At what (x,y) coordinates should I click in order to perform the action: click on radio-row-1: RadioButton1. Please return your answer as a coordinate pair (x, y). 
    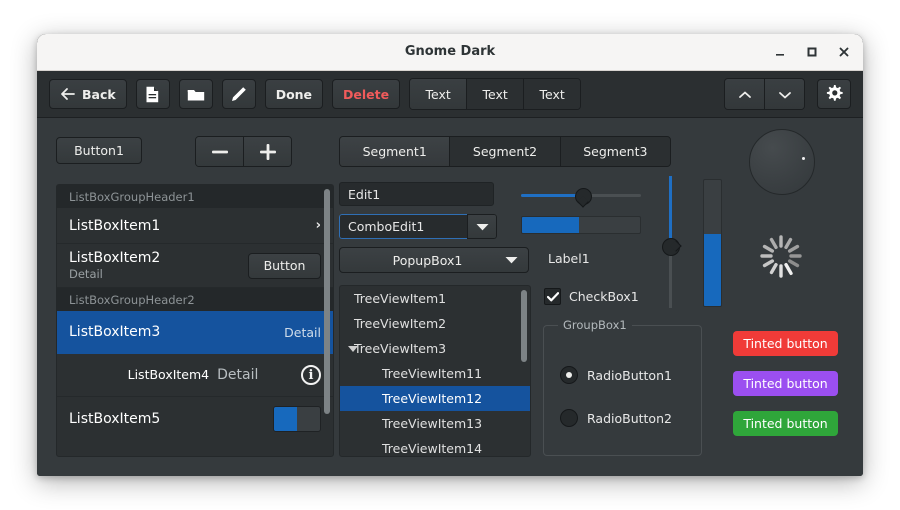
    Looking at the image, I should click on (616, 375).